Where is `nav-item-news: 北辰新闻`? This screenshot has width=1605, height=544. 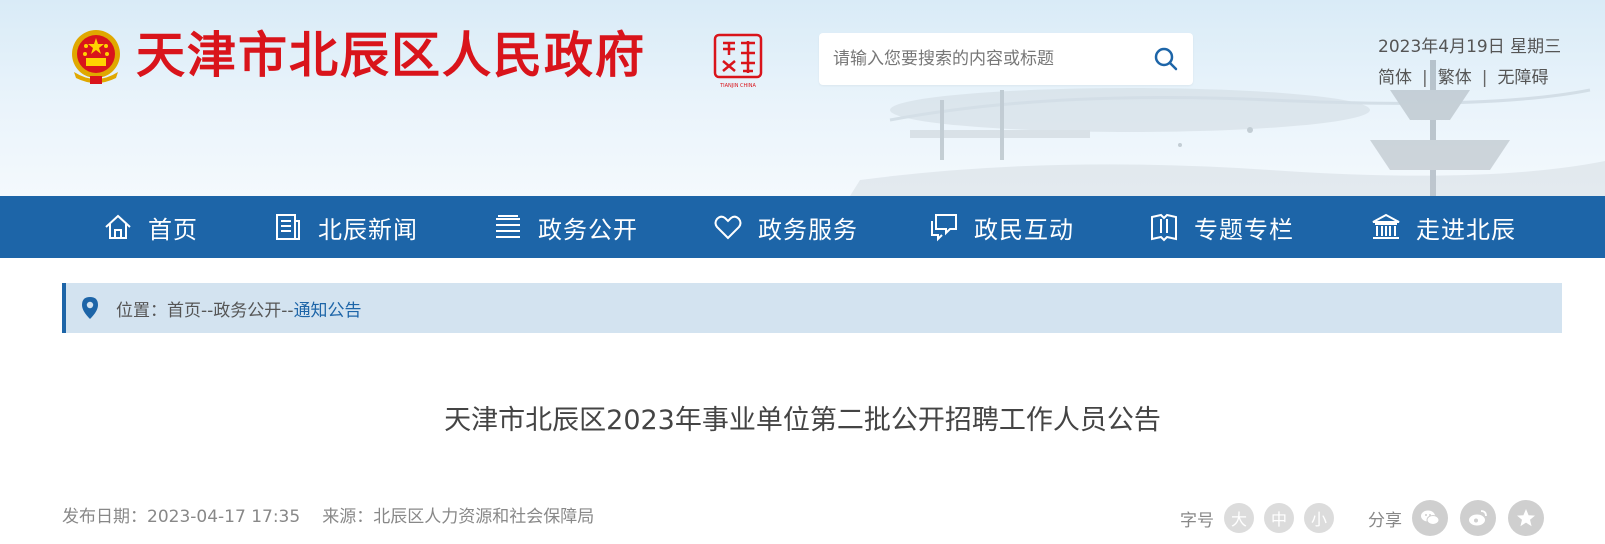
nav-item-news: 北辰新闻 is located at coordinates (345, 227).